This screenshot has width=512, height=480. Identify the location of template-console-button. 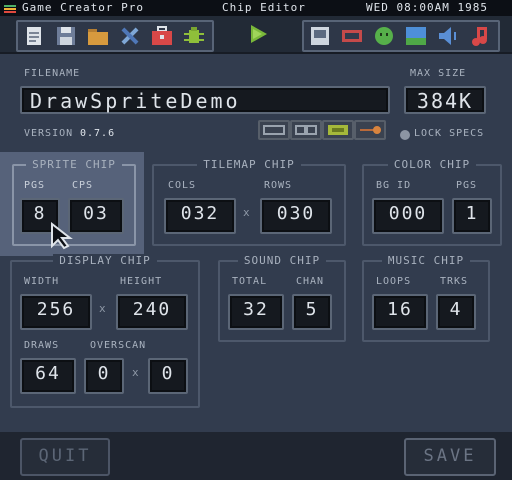
(274, 130).